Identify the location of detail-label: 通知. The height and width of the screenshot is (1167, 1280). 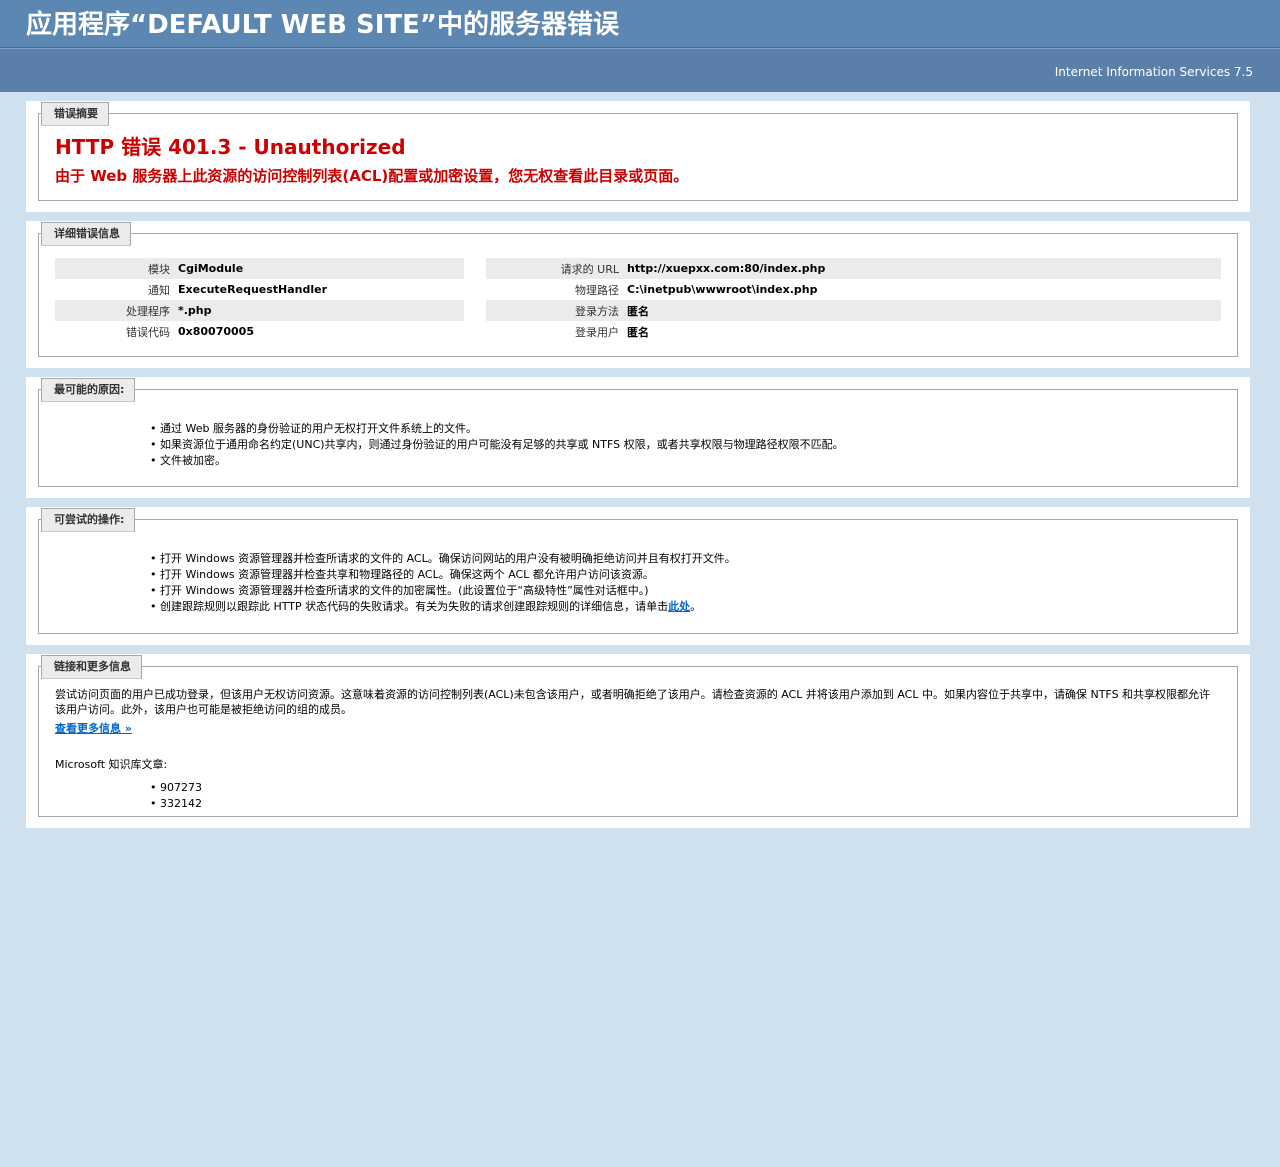
(159, 290).